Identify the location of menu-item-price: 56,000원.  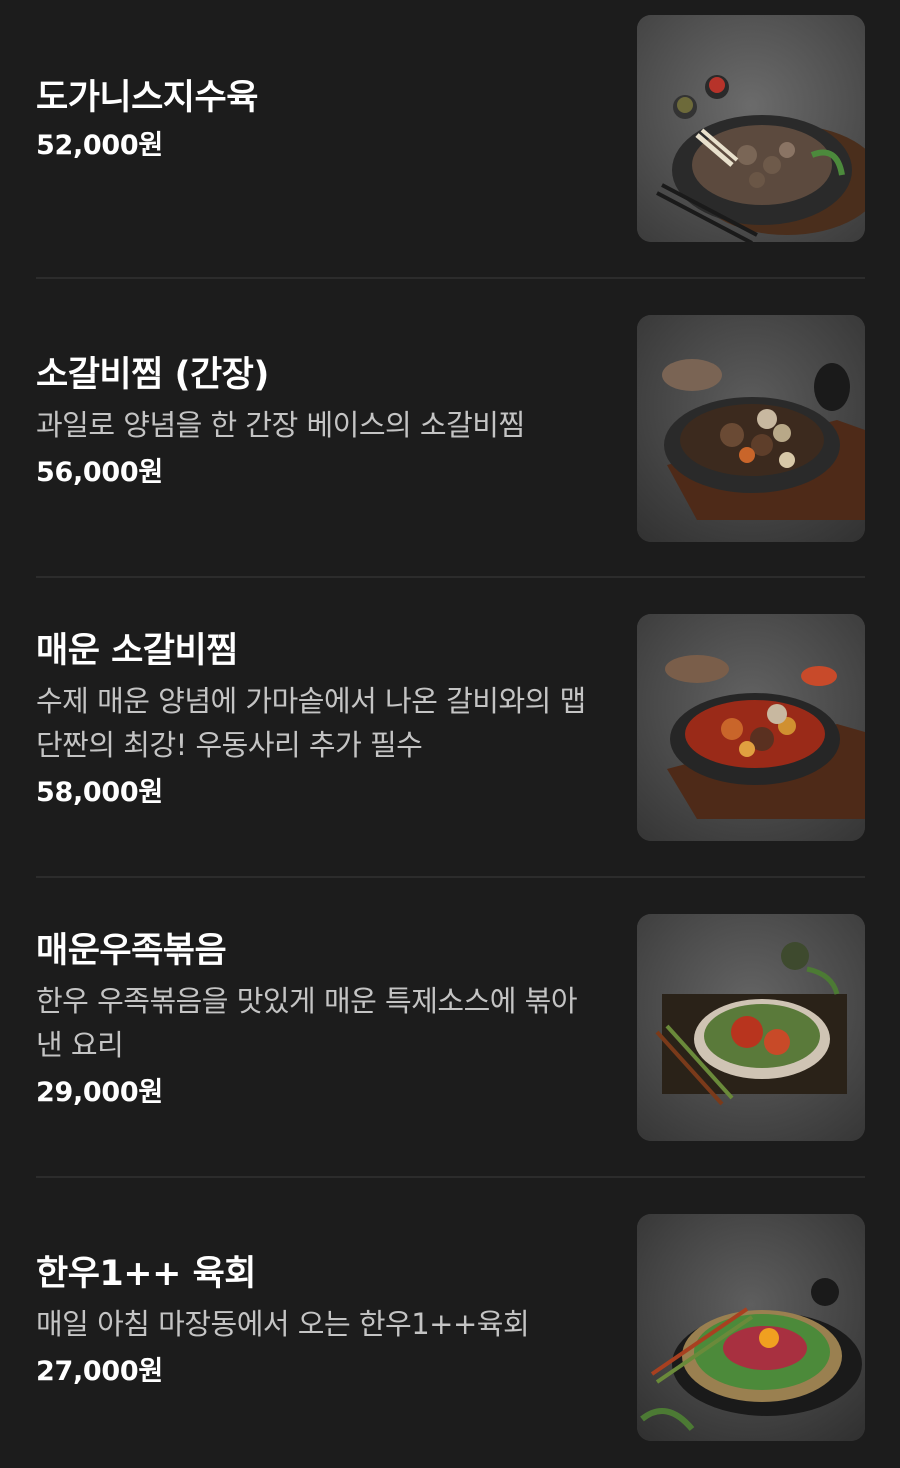
(99, 472).